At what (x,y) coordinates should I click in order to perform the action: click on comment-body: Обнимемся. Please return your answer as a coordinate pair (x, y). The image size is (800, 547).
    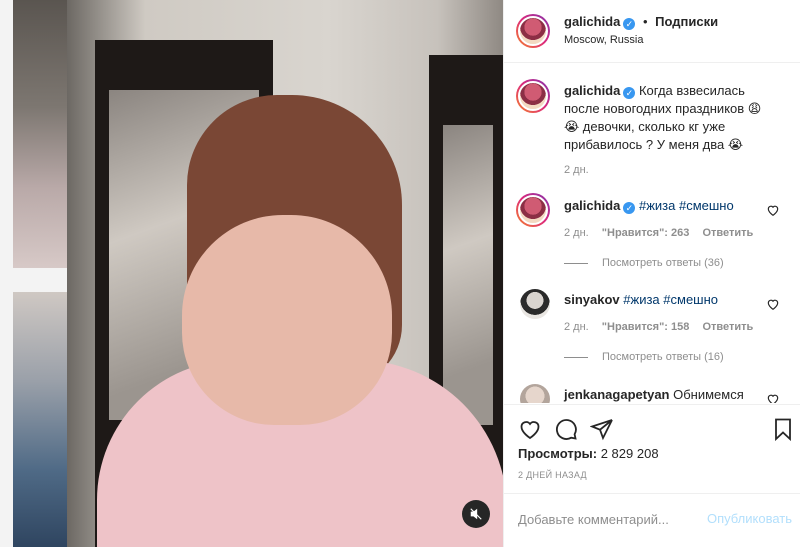
    Looking at the image, I should click on (708, 394).